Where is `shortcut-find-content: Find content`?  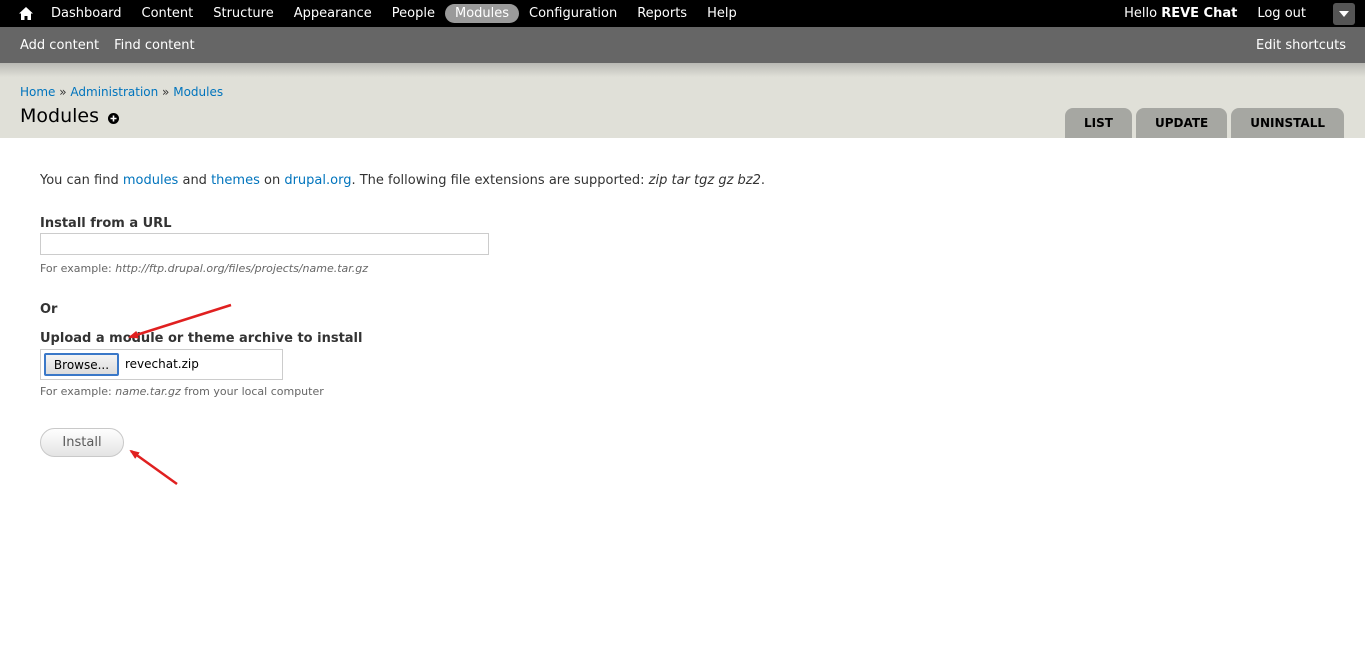
shortcut-find-content: Find content is located at coordinates (154, 45).